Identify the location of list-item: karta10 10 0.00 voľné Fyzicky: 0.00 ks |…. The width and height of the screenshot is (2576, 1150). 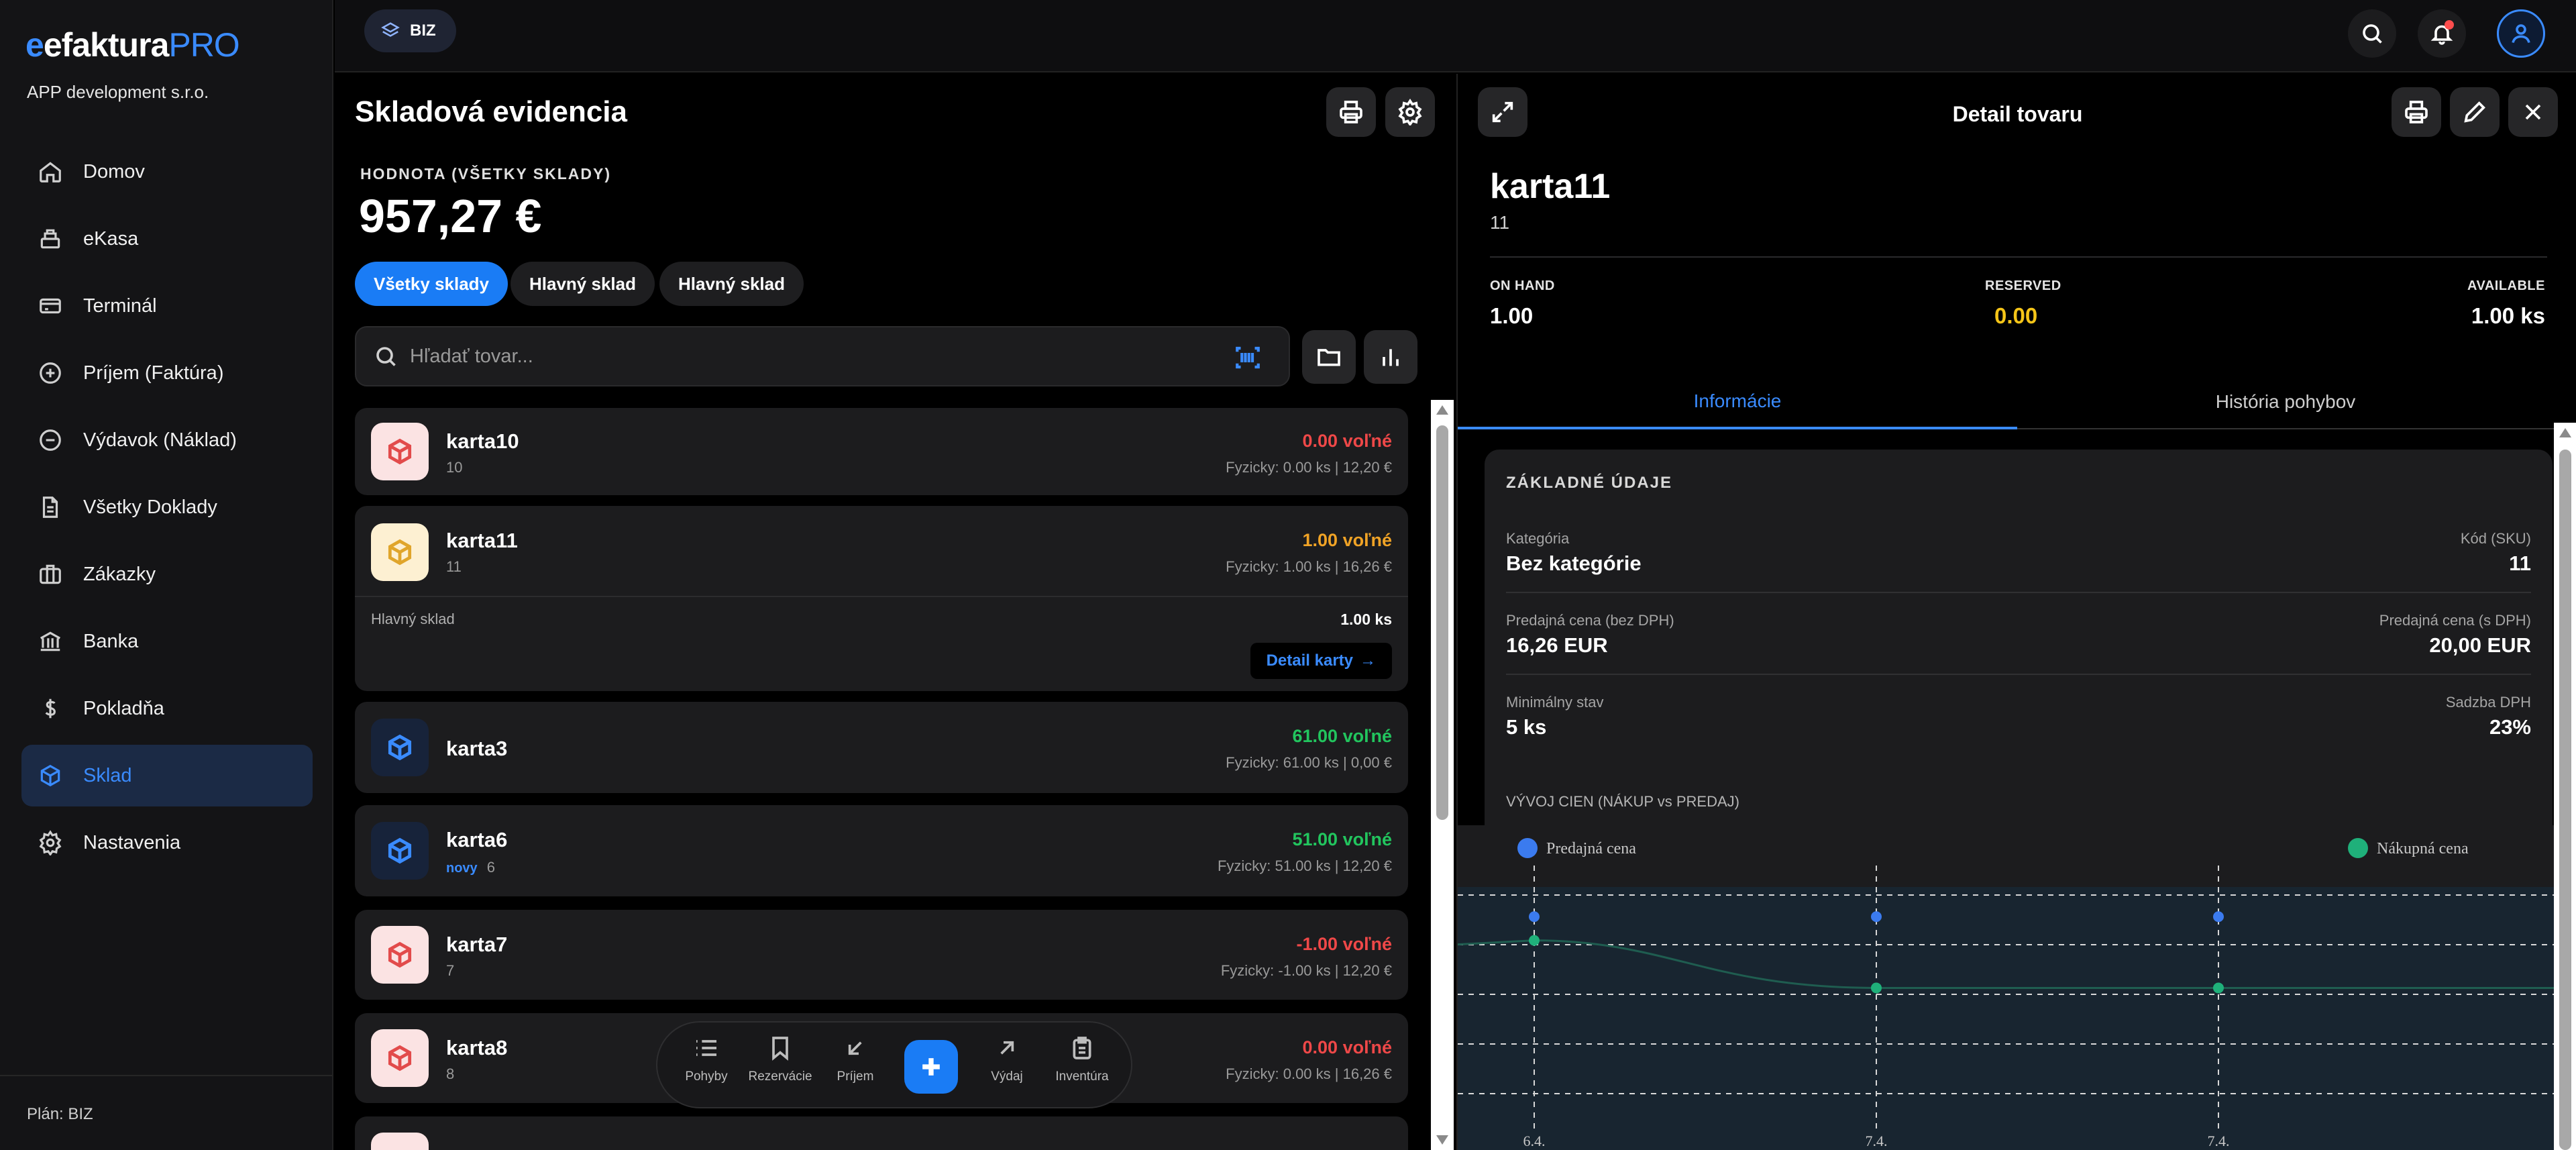
(881, 451).